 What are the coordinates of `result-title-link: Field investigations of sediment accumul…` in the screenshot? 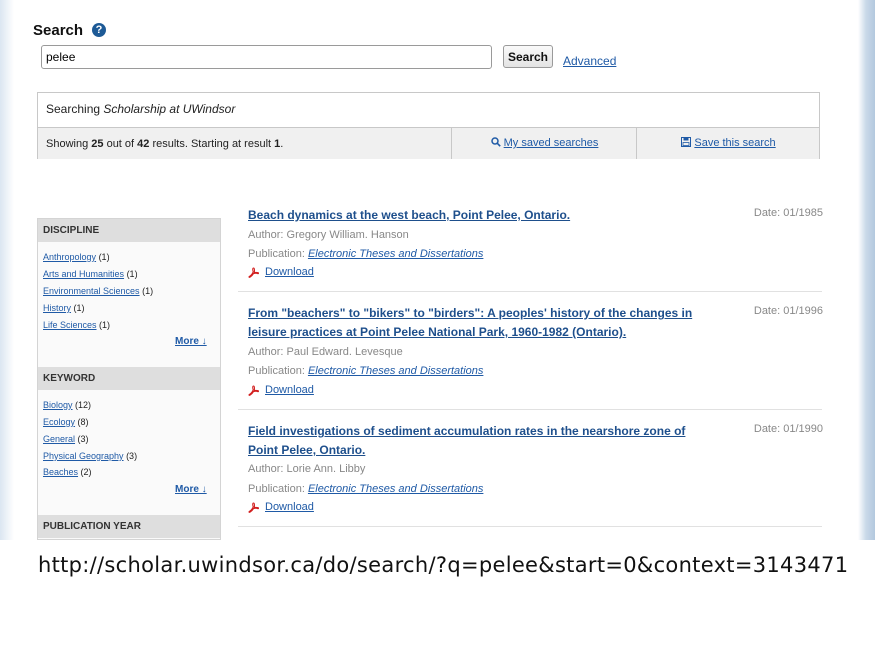 It's located at (483, 441).